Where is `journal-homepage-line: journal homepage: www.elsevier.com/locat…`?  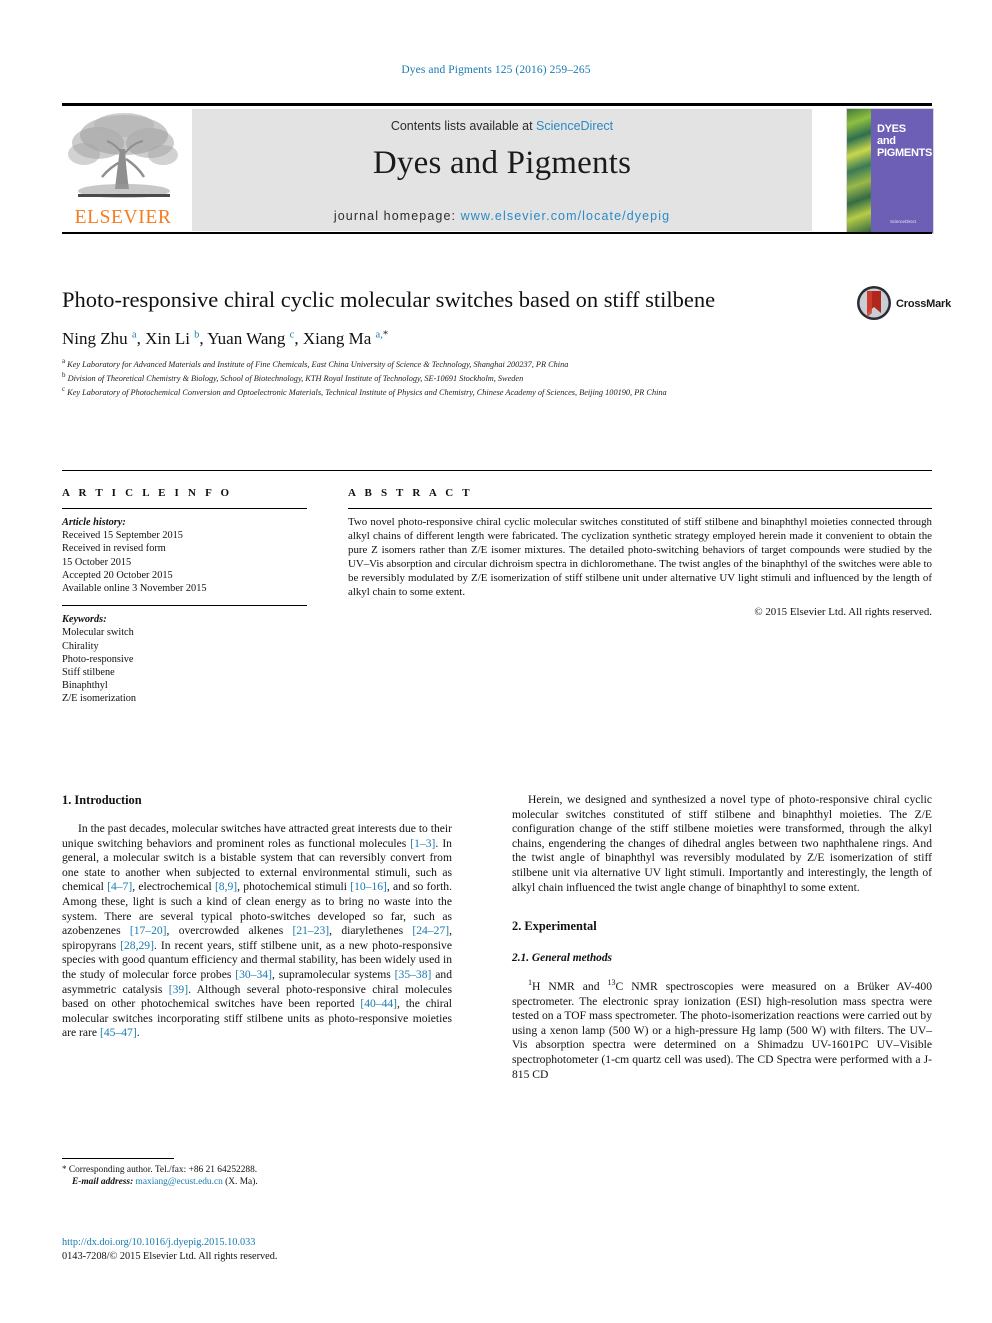 journal-homepage-line: journal homepage: www.elsevier.com/locat… is located at coordinates (502, 216).